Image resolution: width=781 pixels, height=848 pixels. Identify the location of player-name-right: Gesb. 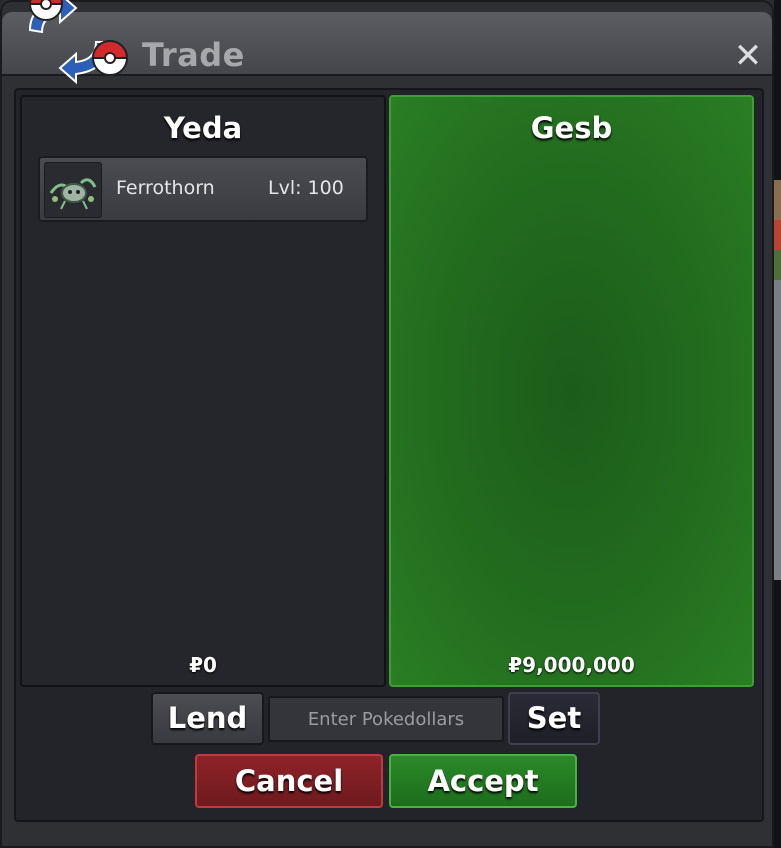
(571, 128).